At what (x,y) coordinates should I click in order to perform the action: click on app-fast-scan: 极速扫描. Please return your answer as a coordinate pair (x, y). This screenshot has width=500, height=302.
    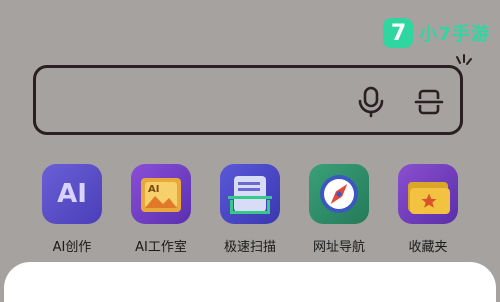
    Looking at the image, I should click on (250, 209).